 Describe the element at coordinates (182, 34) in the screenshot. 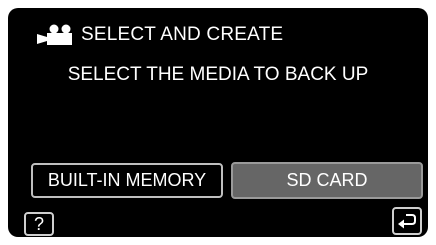

I see `screen-title: SELECT AND CREATE` at that location.